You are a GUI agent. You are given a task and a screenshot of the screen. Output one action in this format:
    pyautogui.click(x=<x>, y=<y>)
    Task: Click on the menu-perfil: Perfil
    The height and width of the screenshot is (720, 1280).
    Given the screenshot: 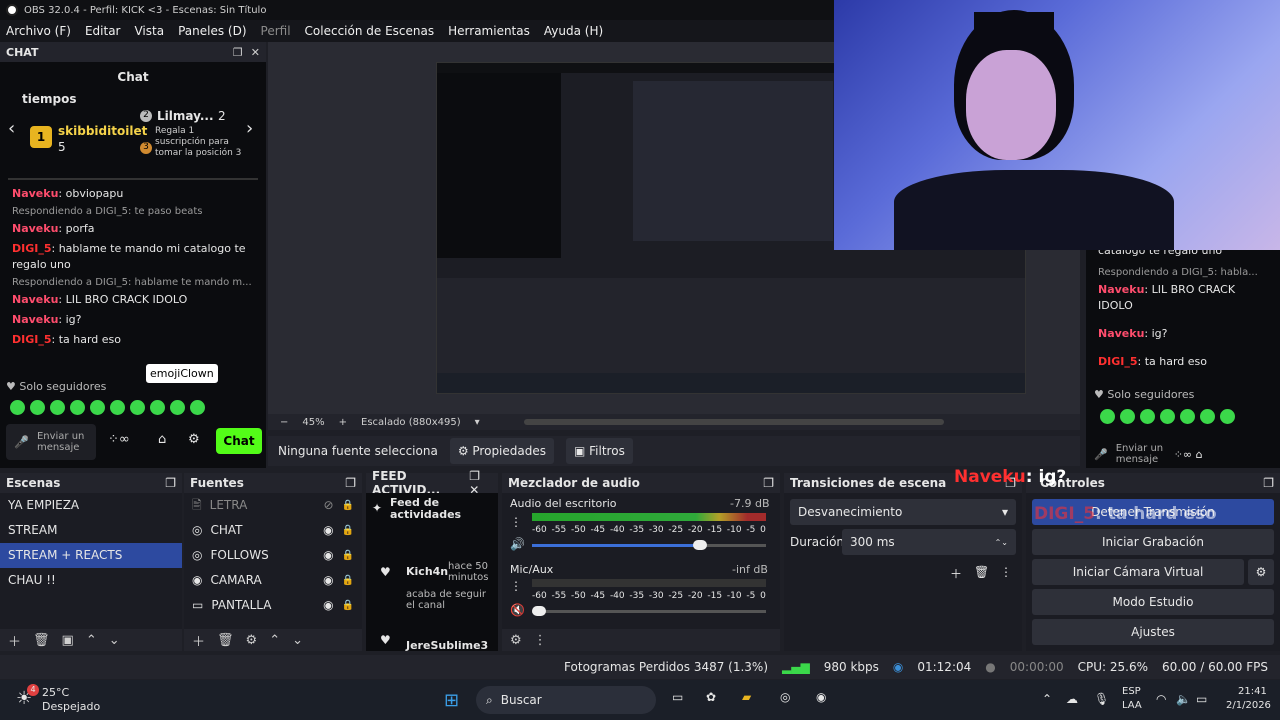 What is the action you would take?
    pyautogui.click(x=276, y=31)
    